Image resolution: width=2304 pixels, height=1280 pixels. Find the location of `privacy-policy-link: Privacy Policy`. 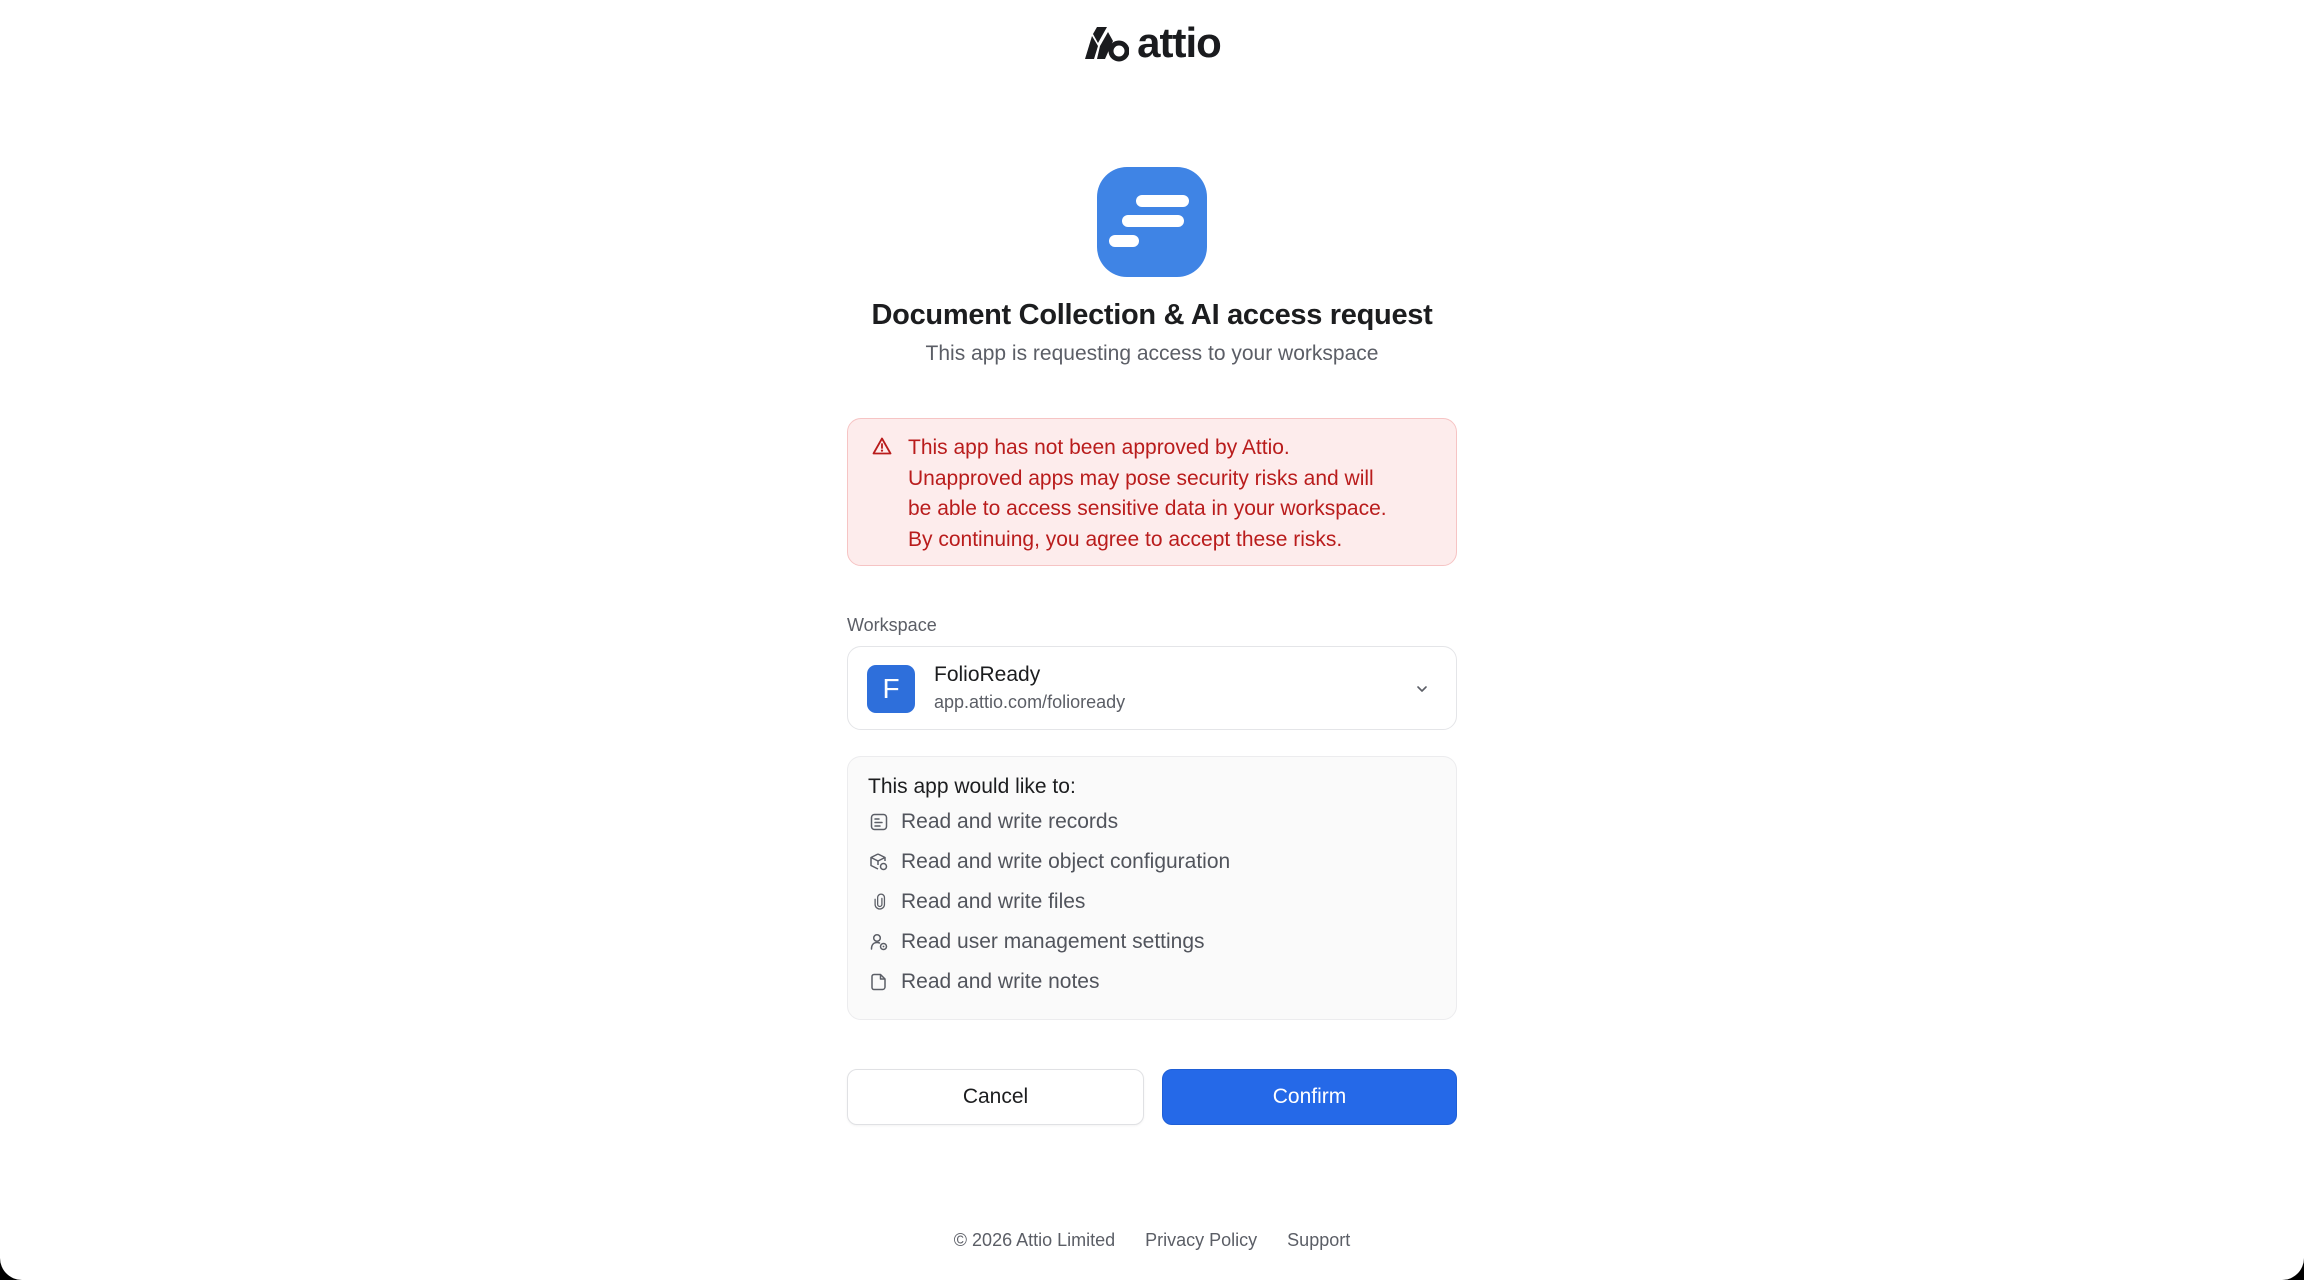

privacy-policy-link: Privacy Policy is located at coordinates (1201, 1240).